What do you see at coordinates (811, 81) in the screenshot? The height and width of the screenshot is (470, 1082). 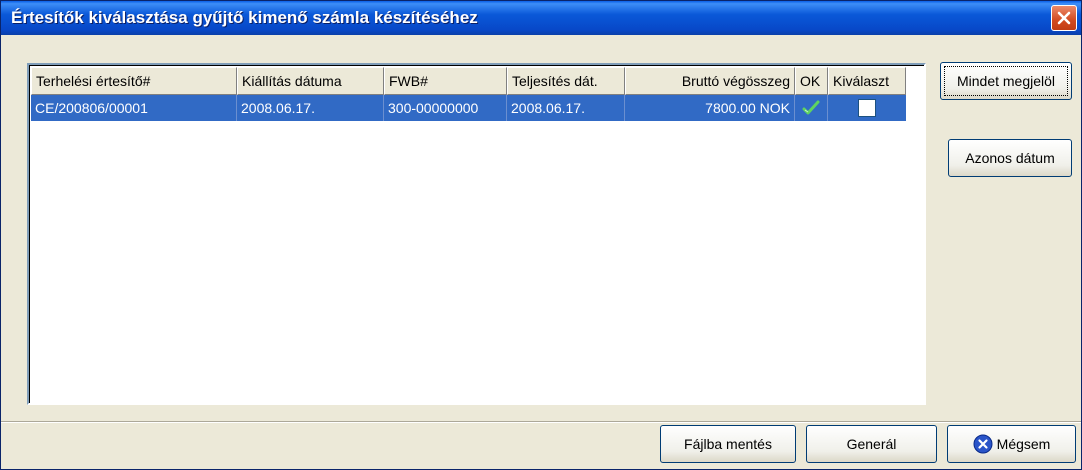 I see `column-header-ok: OK` at bounding box center [811, 81].